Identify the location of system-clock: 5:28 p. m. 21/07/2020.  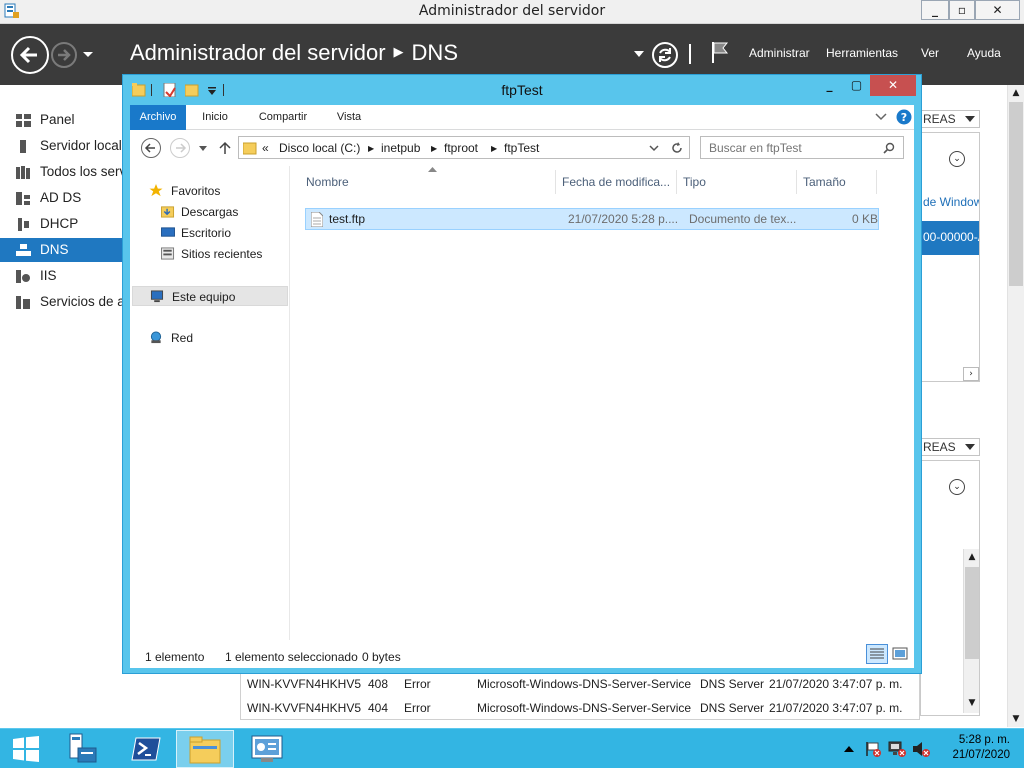
(975, 748).